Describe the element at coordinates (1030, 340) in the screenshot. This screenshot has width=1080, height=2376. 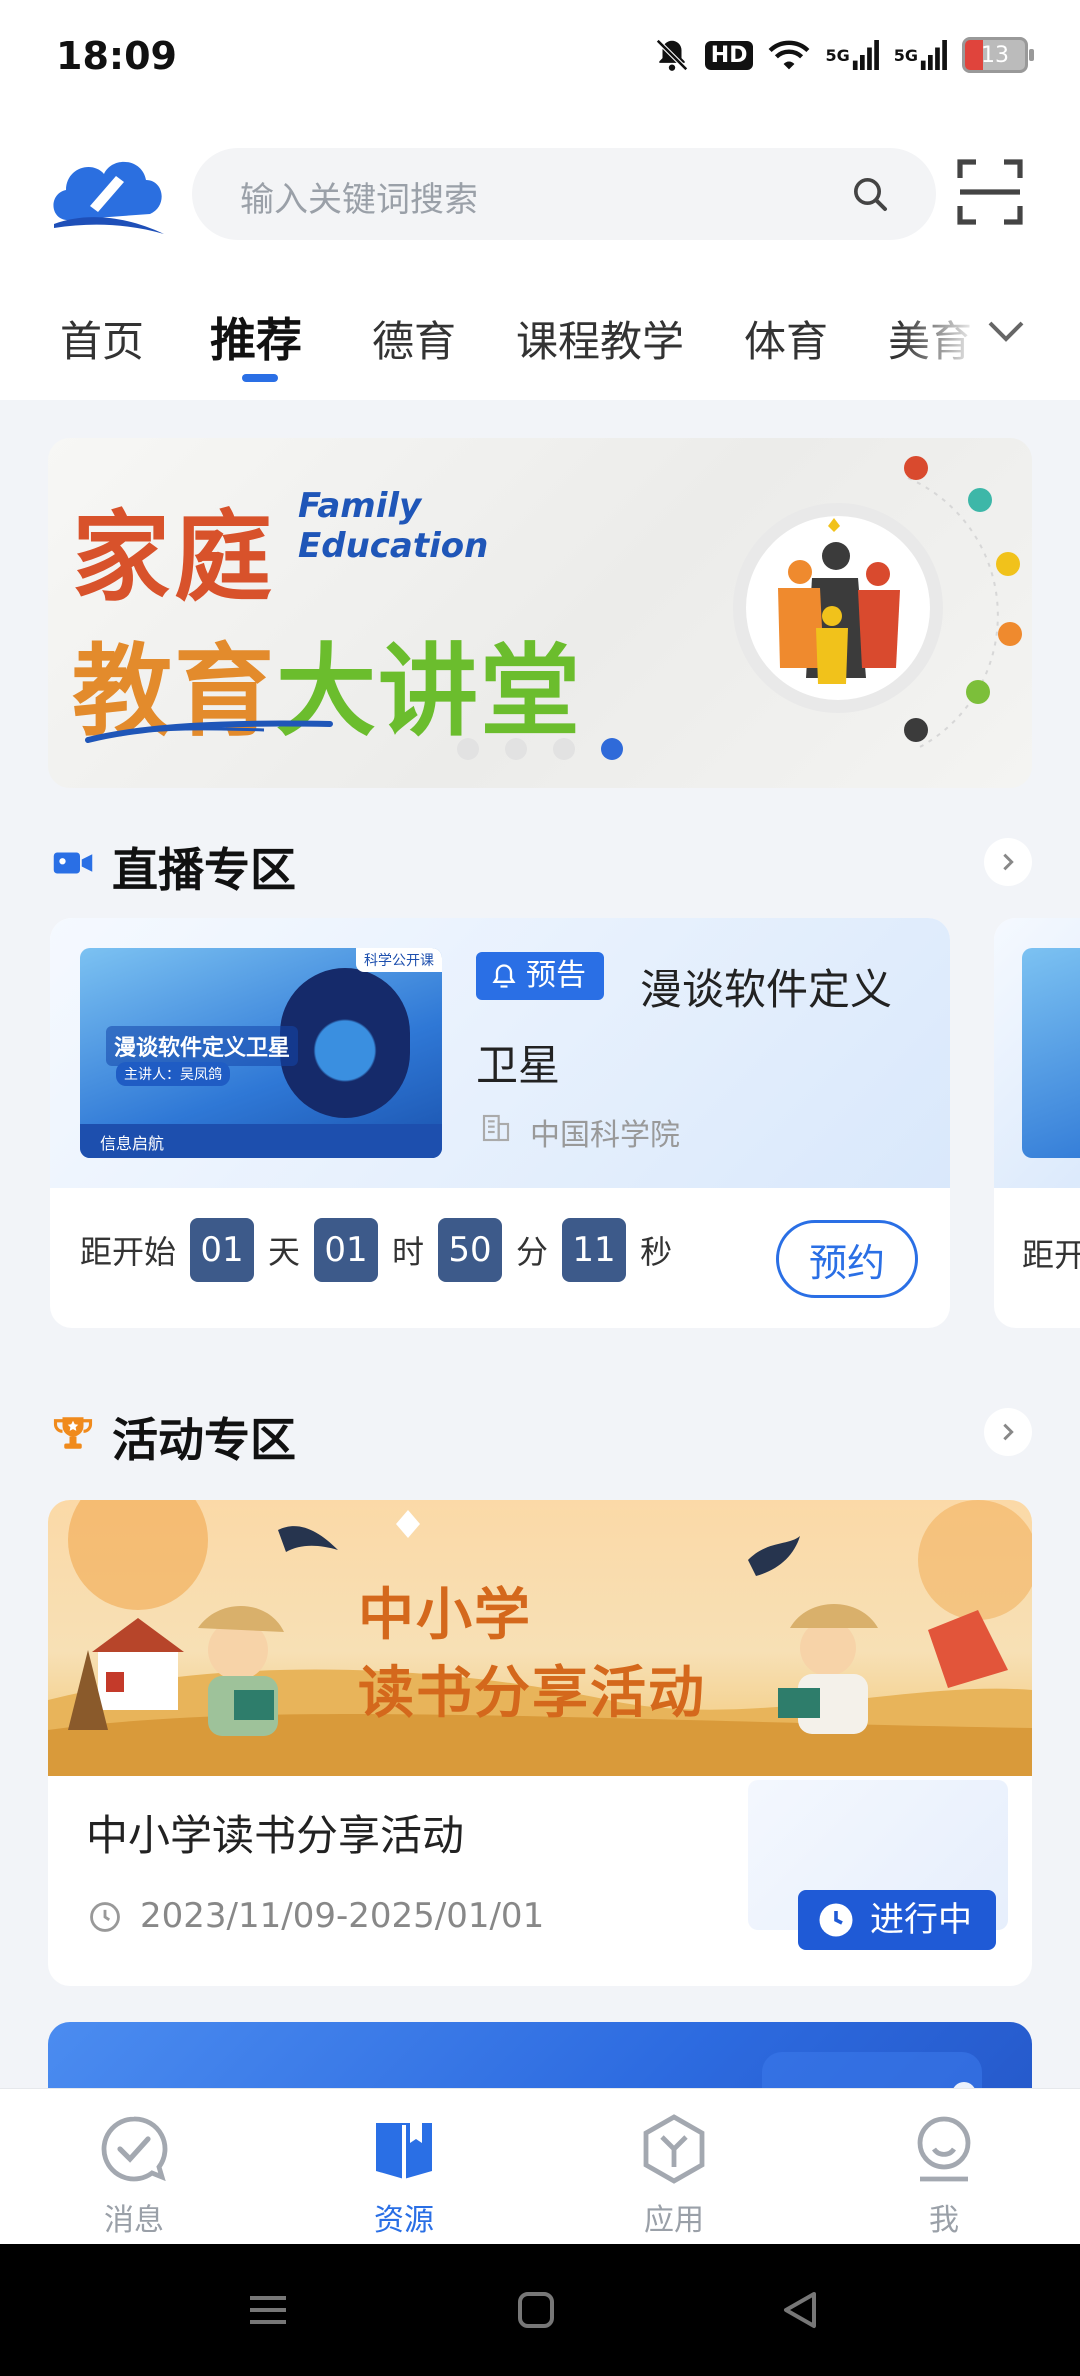
I see `tab-expand-button` at that location.